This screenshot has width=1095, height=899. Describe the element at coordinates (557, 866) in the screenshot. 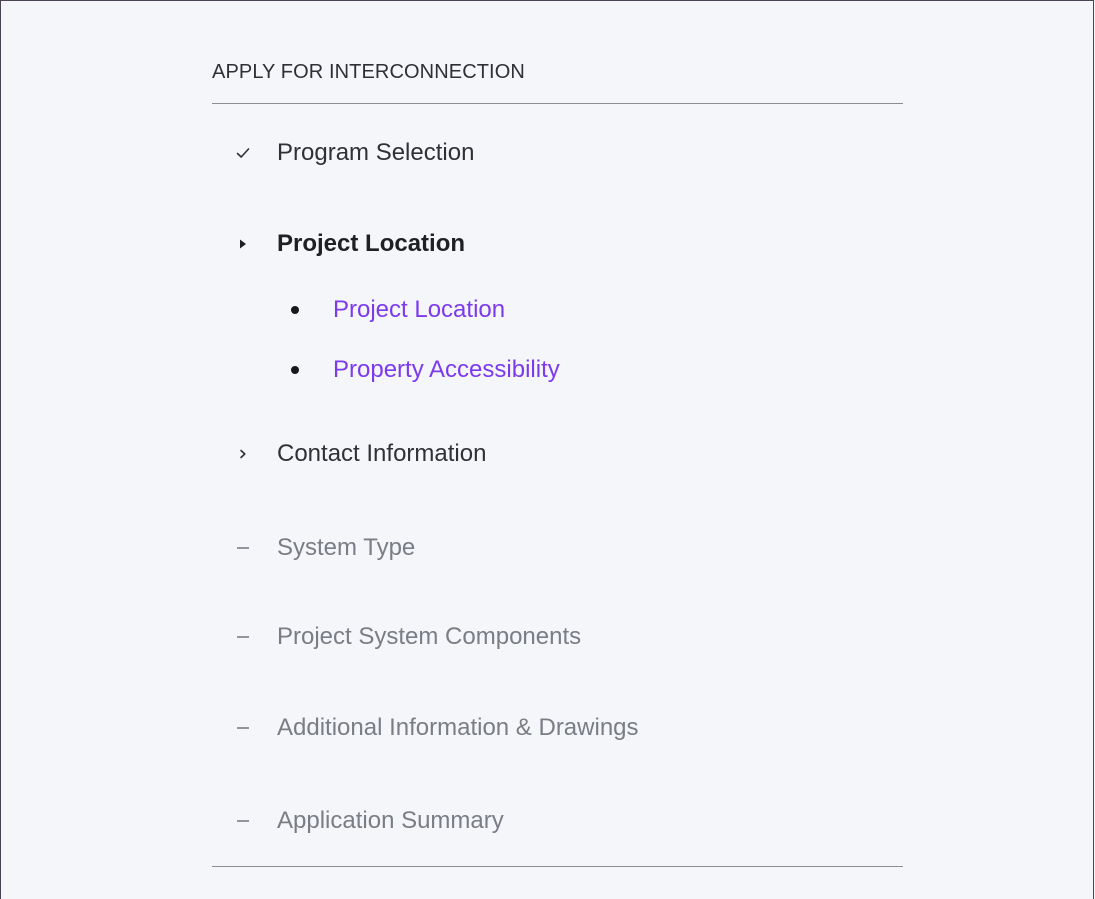

I see `divider-bottom` at that location.